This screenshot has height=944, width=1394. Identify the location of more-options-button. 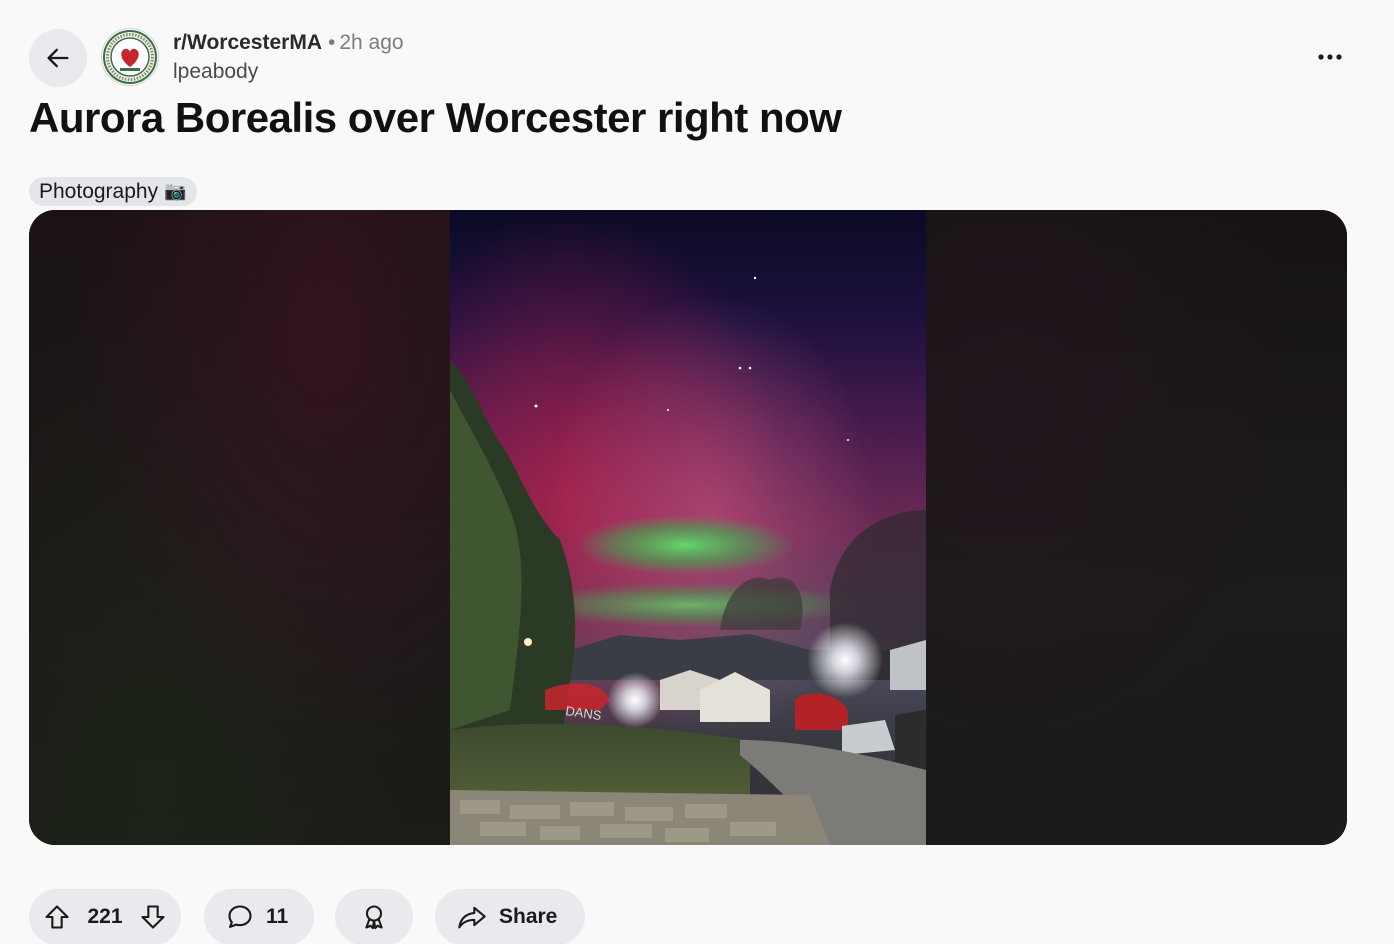
(1330, 57).